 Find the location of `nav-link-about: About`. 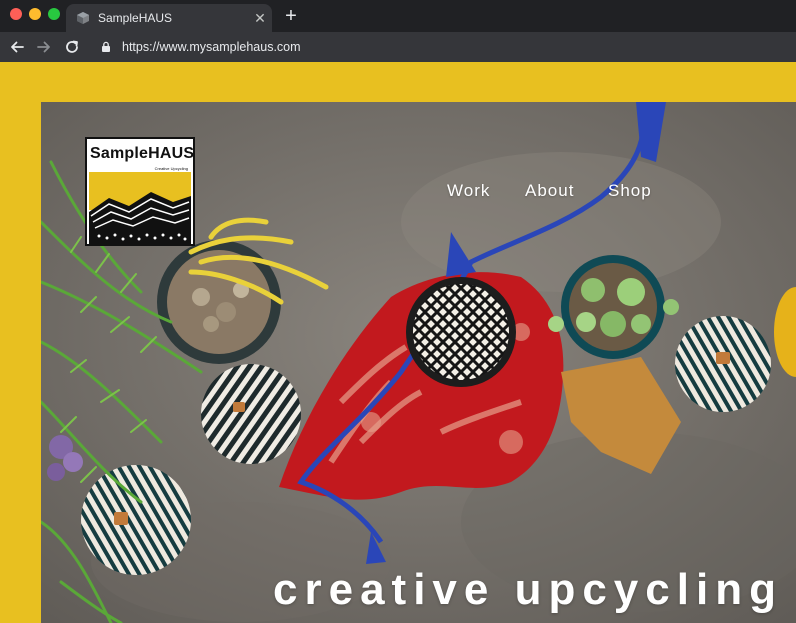

nav-link-about: About is located at coordinates (549, 191).